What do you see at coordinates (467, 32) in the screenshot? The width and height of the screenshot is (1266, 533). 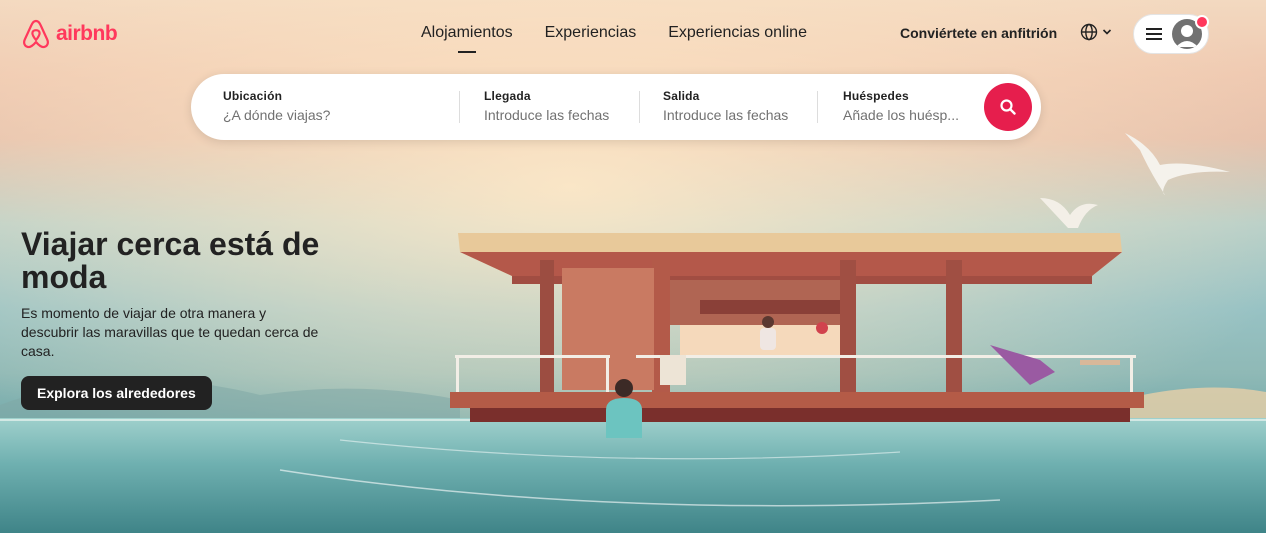 I see `tab-alojamientos: Alojamientos` at bounding box center [467, 32].